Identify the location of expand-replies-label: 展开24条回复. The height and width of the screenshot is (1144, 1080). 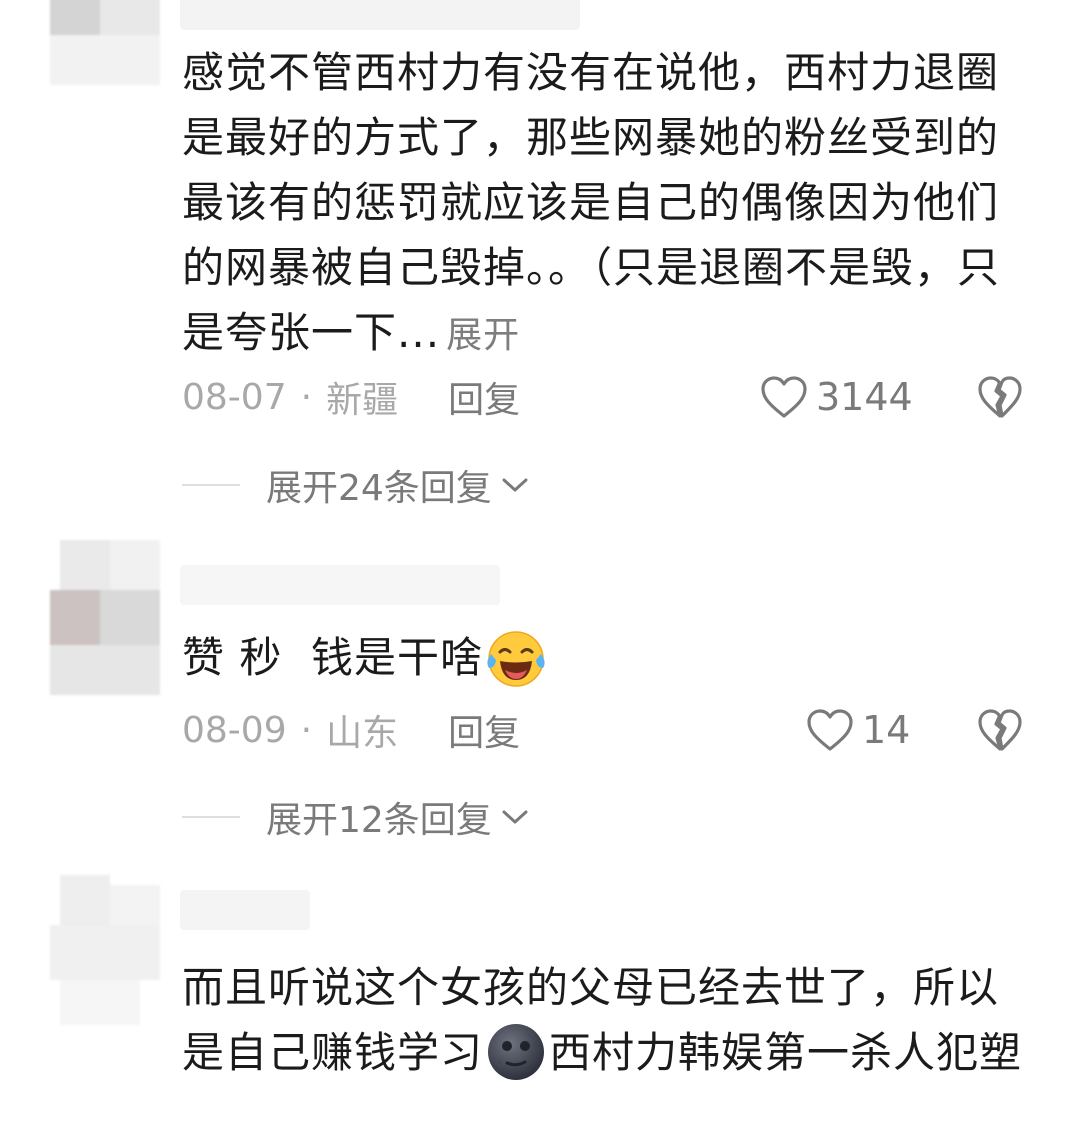
(379, 488).